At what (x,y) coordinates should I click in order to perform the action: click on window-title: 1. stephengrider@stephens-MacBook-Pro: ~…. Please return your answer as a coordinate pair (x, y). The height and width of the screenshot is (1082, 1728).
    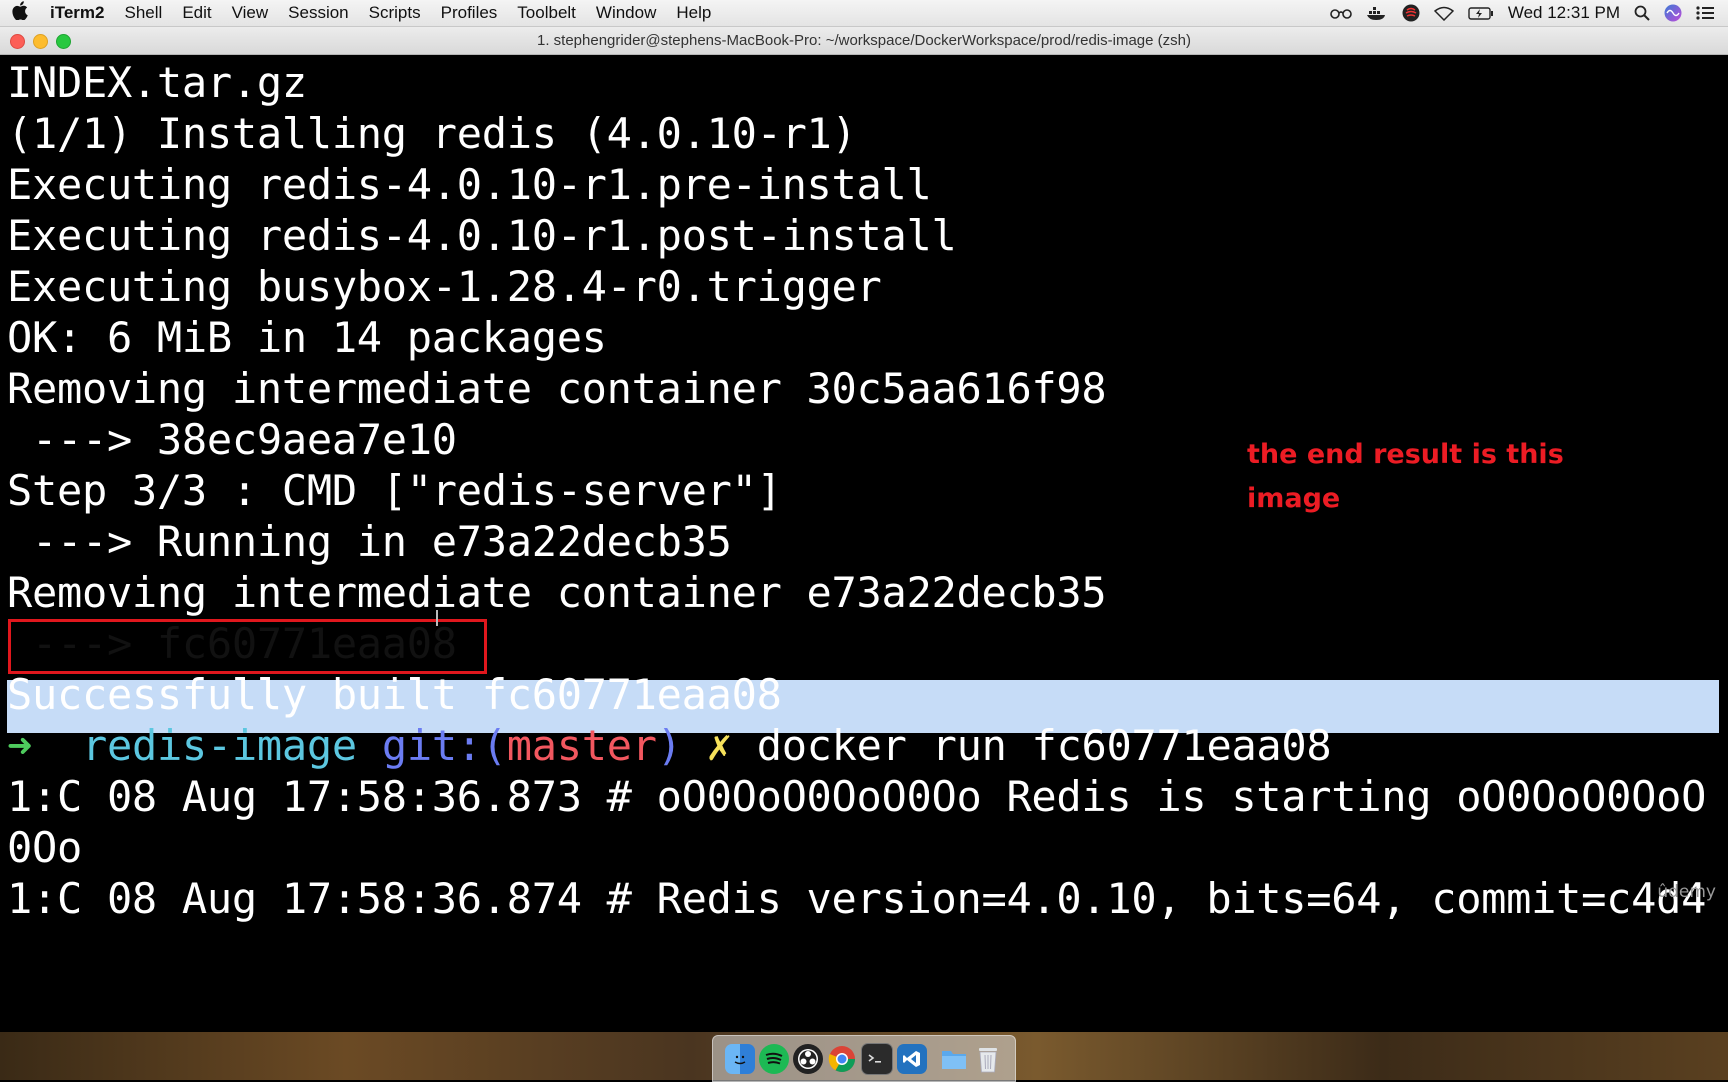
    Looking at the image, I should click on (864, 40).